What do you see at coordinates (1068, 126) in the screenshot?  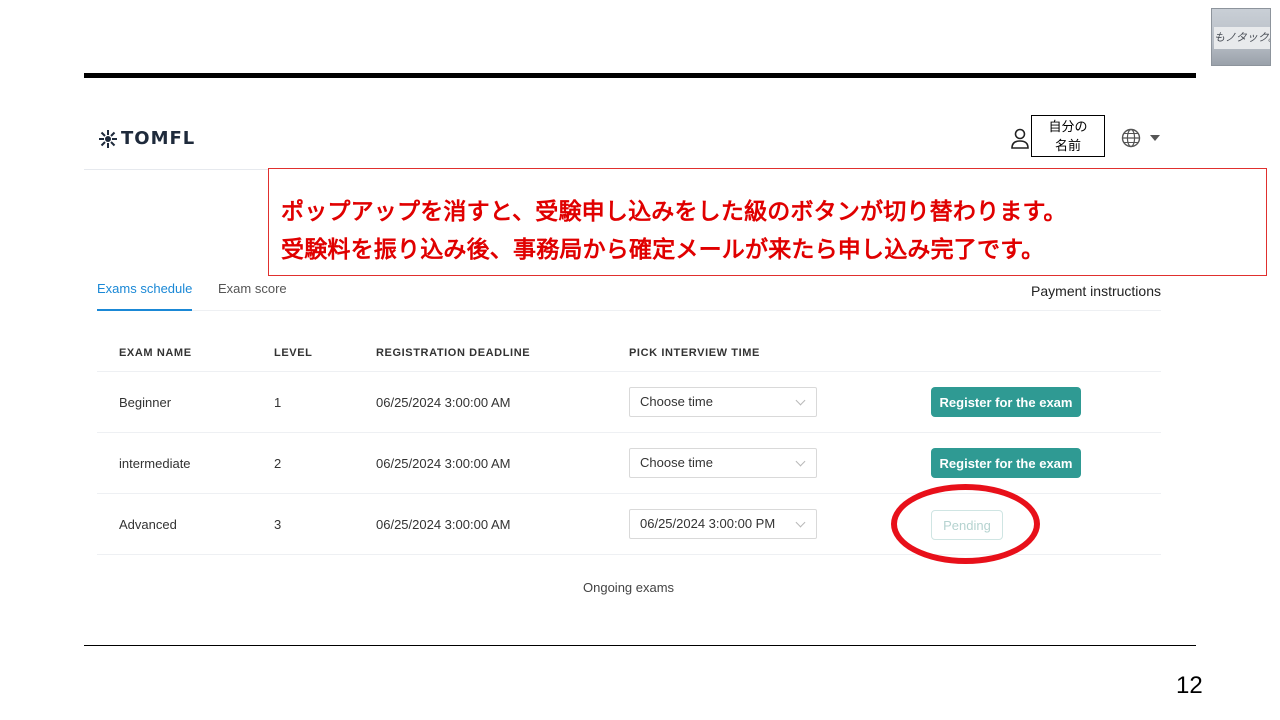 I see `user-name-line1: 自分の` at bounding box center [1068, 126].